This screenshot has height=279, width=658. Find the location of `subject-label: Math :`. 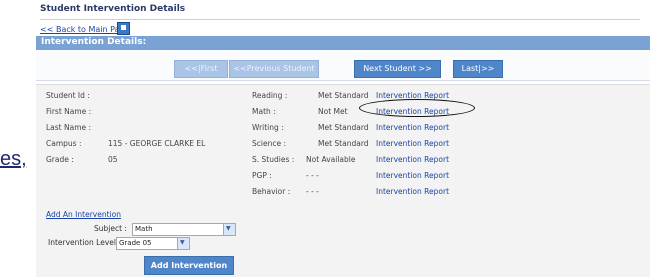

subject-label: Math : is located at coordinates (264, 111).